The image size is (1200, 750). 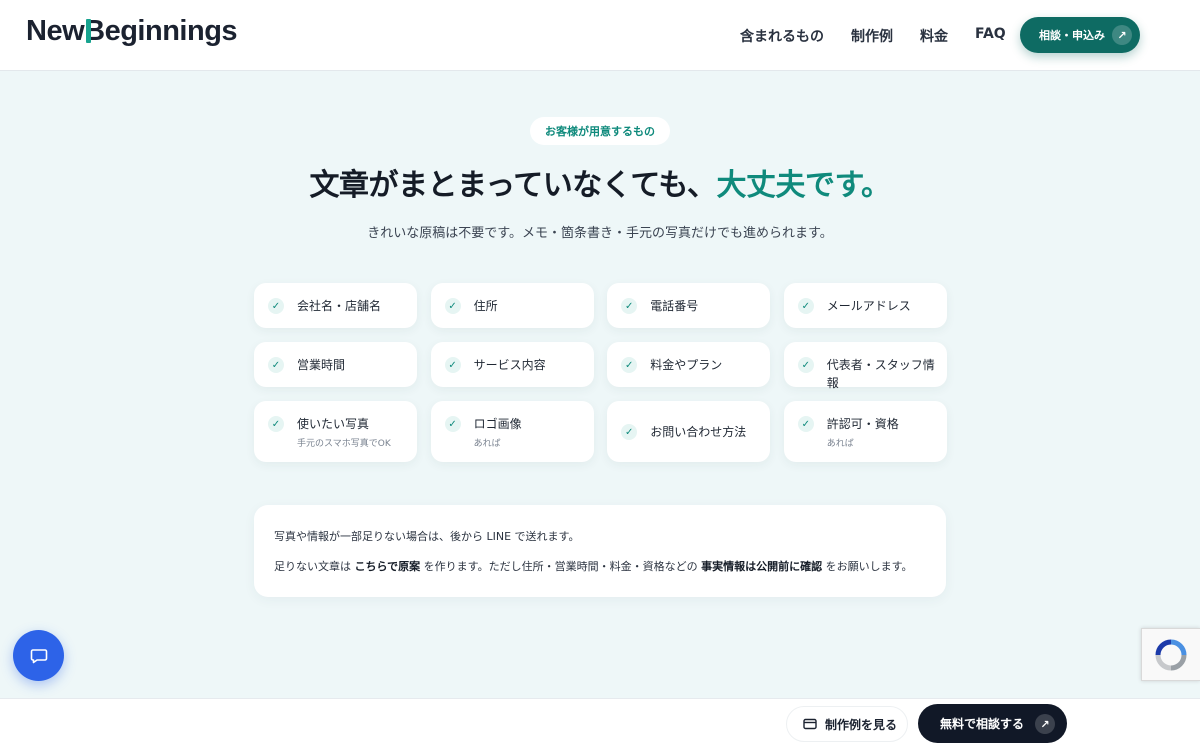 I want to click on chat-bubble-icon, so click(x=38, y=655).